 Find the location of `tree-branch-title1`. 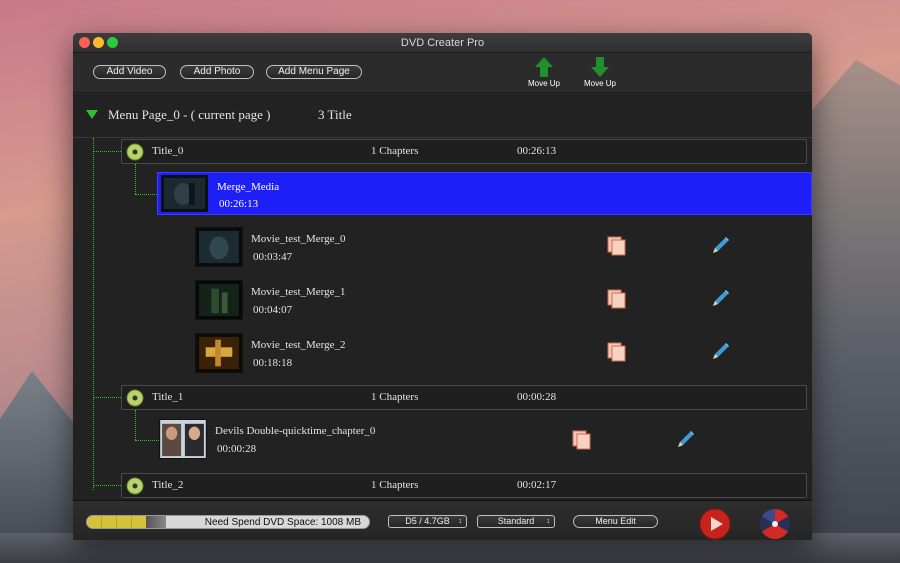

tree-branch-title1 is located at coordinates (107, 397).